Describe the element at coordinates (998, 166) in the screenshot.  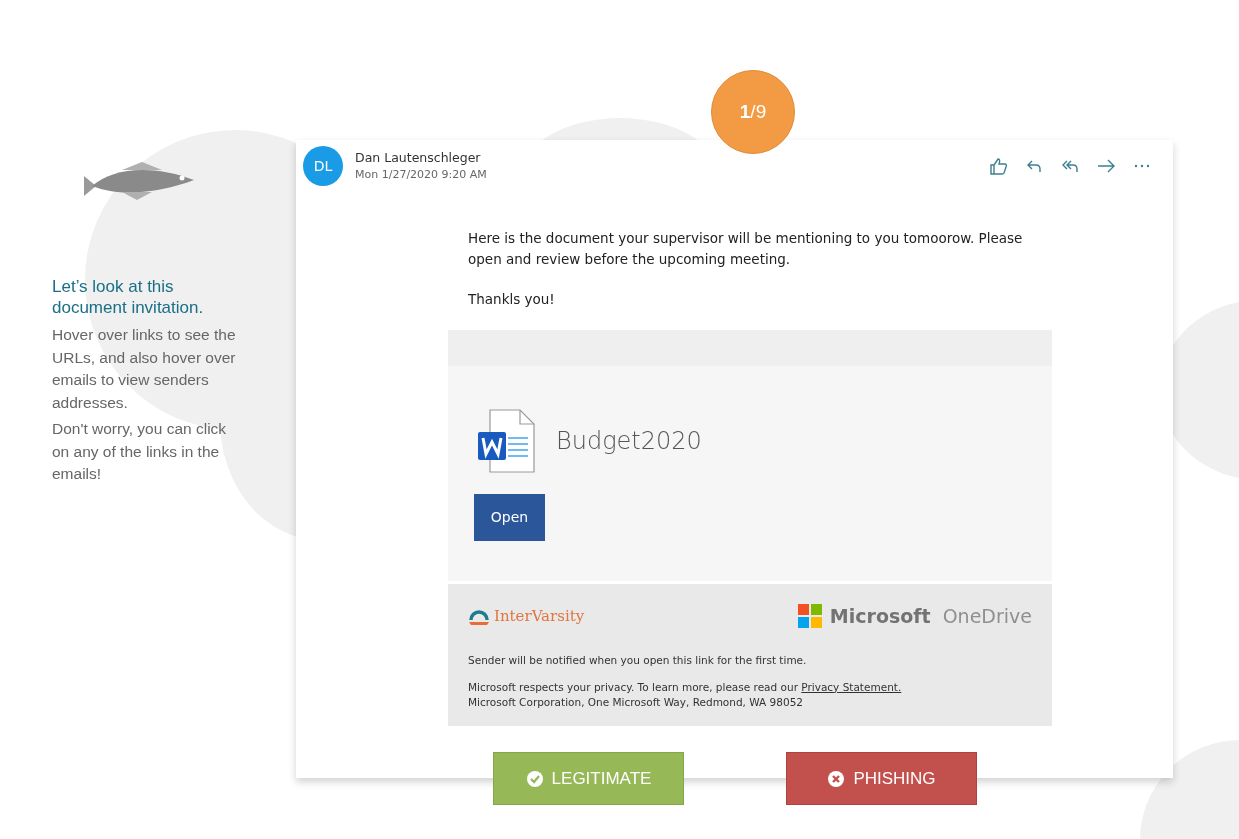
I see `thumbs-up-icon` at that location.